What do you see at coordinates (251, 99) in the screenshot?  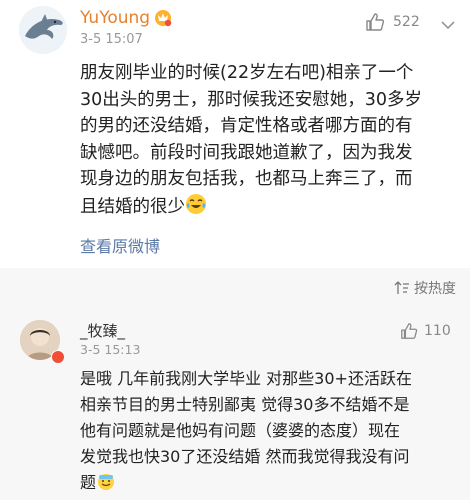 I see `comment-line: 30出头的男士，那时候我还安慰她，30多岁` at bounding box center [251, 99].